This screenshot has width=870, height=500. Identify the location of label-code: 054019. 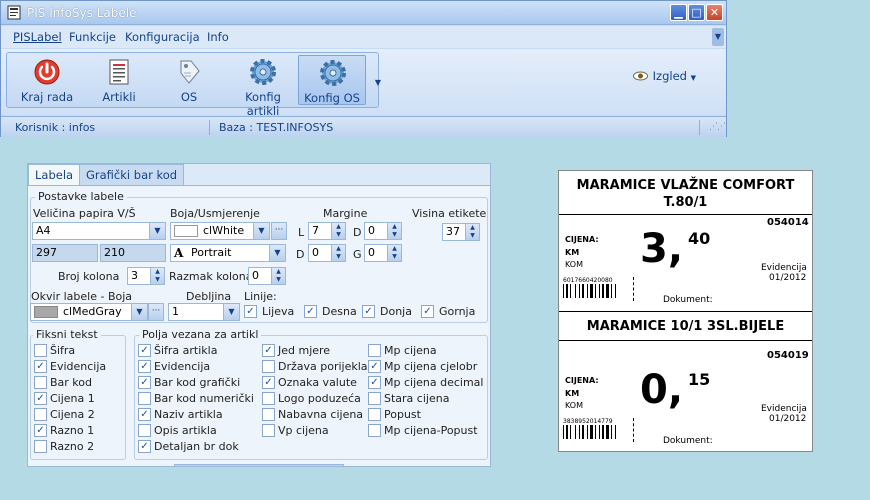
(788, 355).